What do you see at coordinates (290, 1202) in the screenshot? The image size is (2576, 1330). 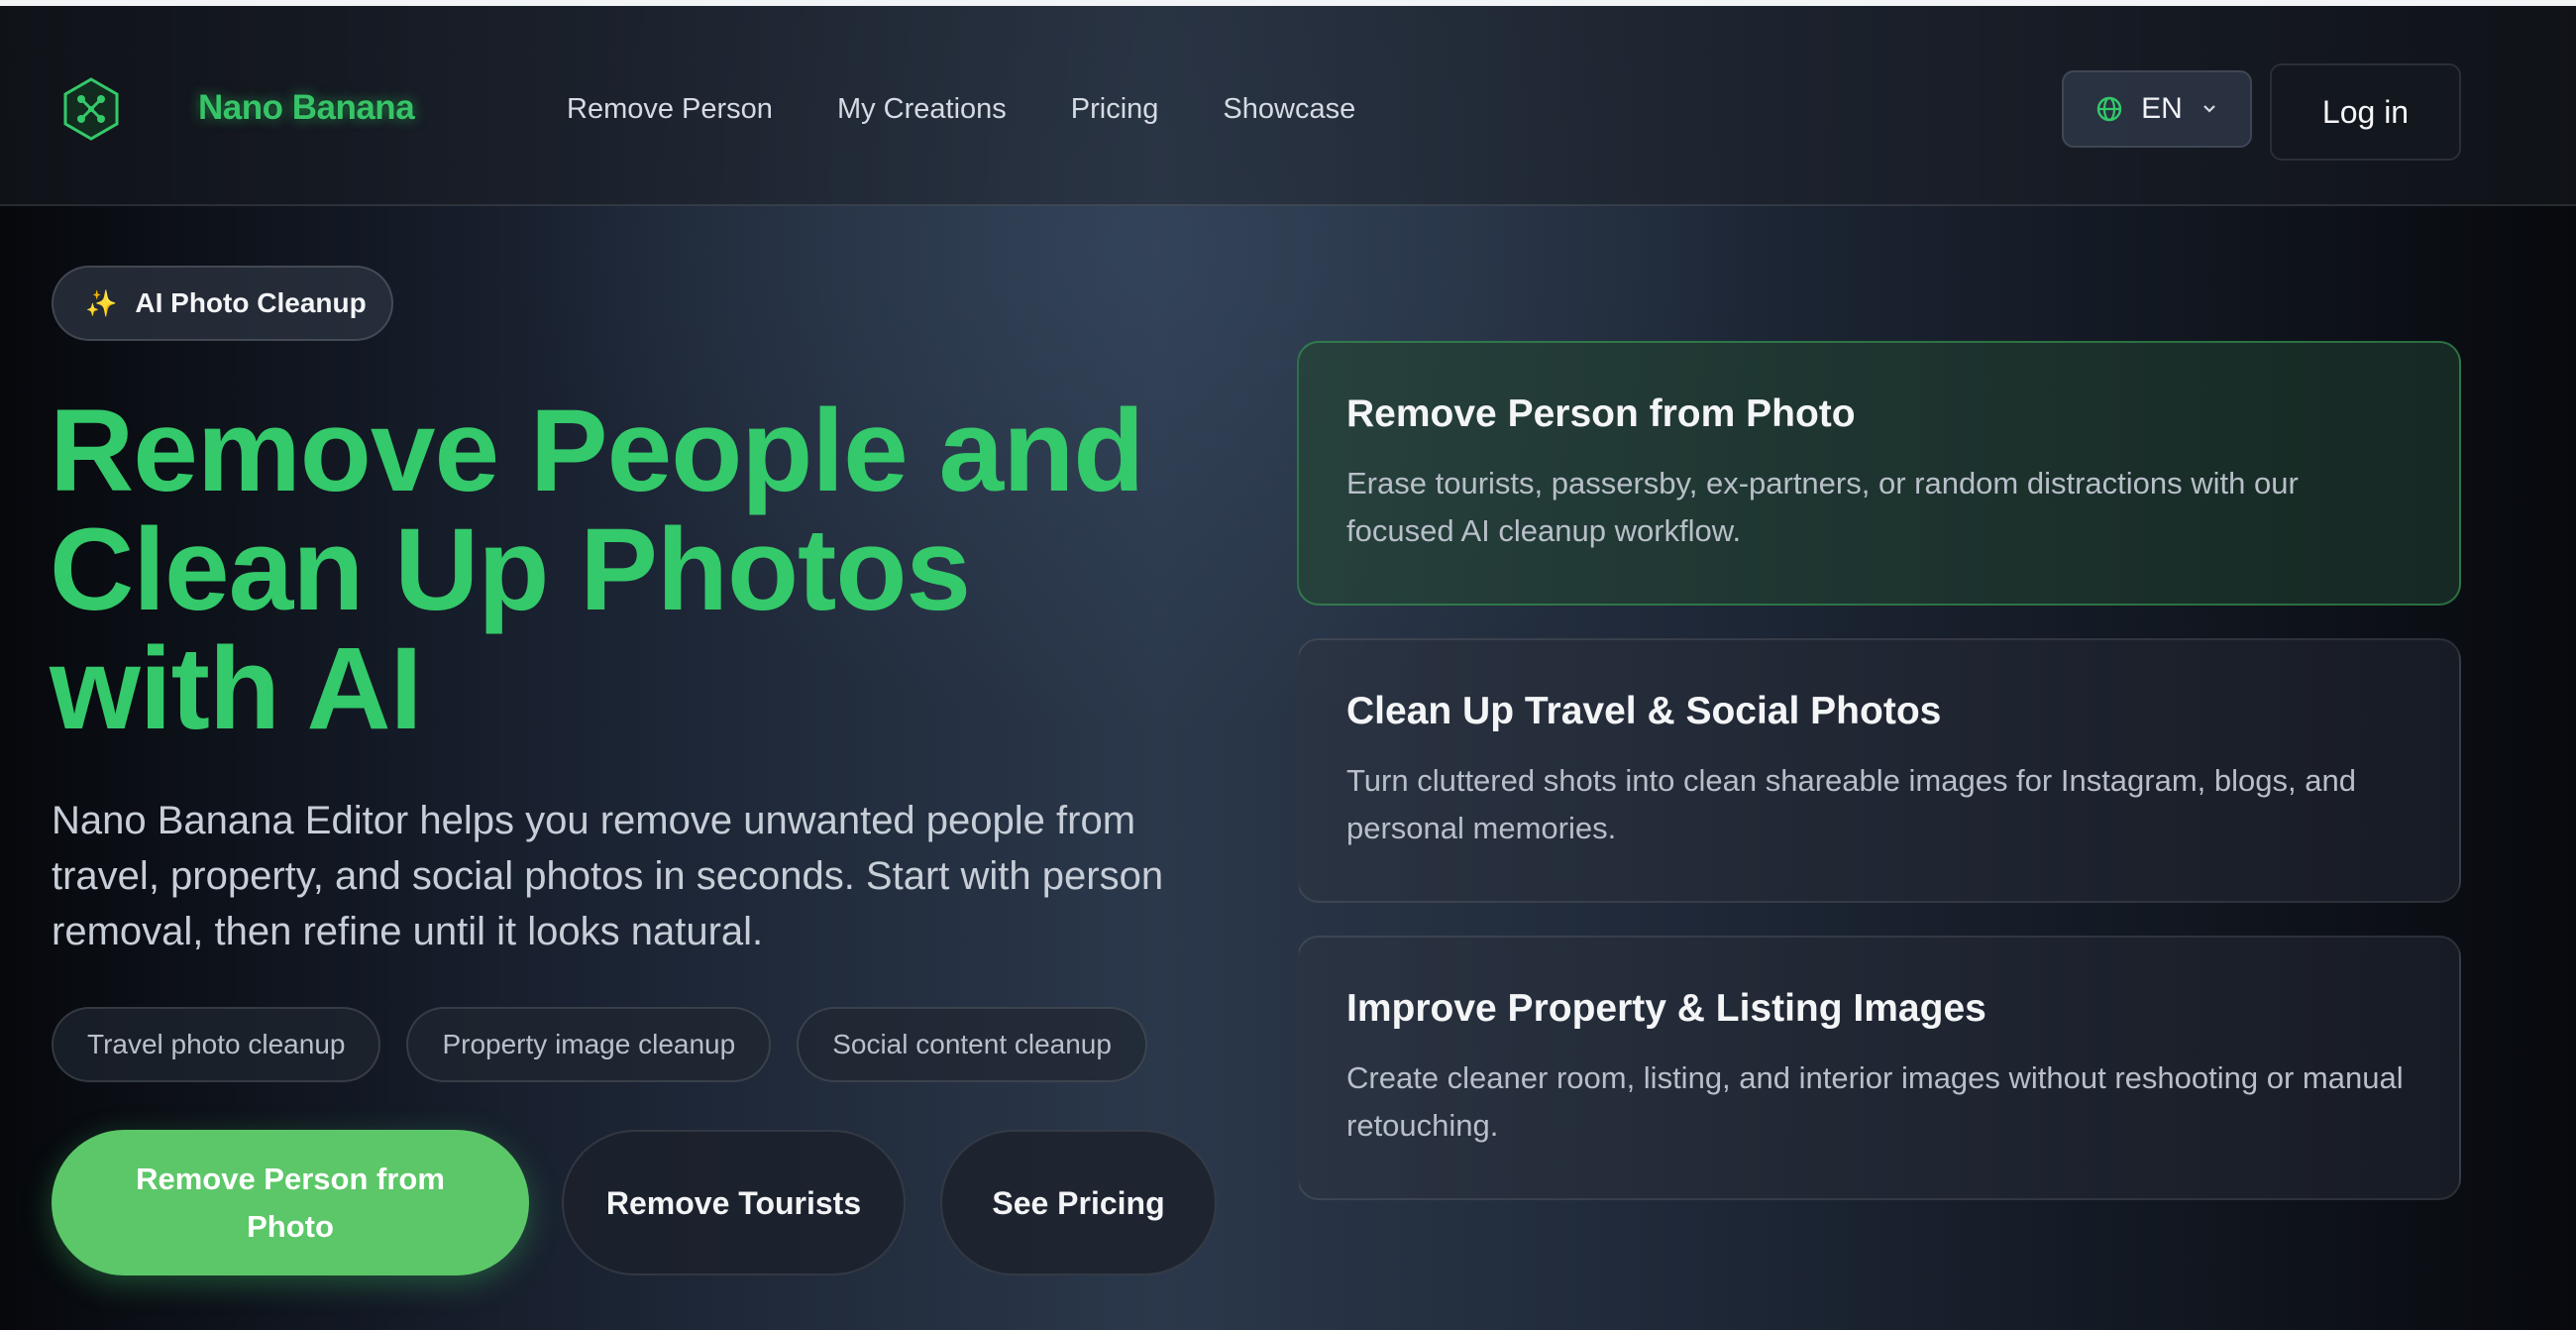 I see `remove-person-button: Remove Person from Photo` at bounding box center [290, 1202].